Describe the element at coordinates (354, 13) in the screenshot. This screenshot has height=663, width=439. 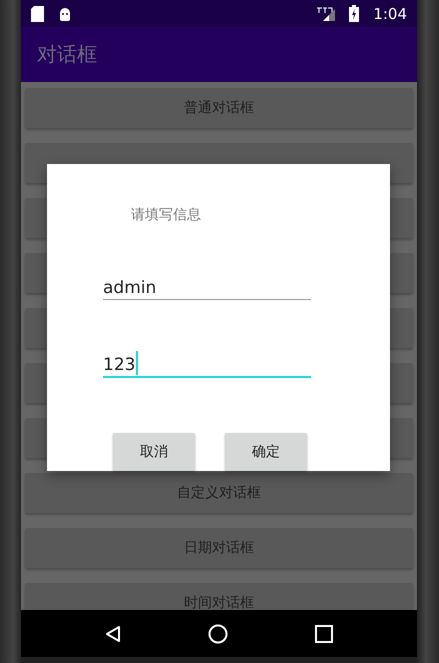
I see `battery-icon` at that location.